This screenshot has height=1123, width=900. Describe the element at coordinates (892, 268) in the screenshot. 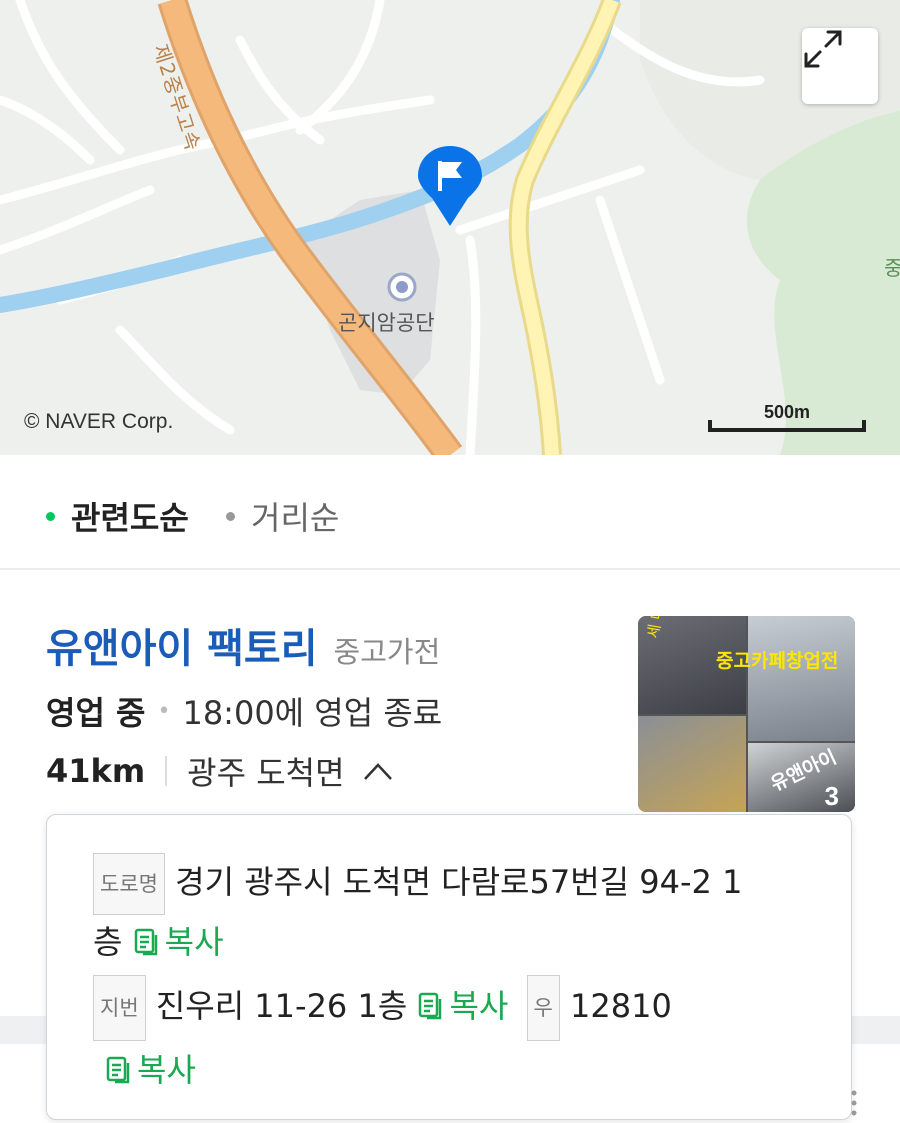

I see `edge-label: 중` at that location.